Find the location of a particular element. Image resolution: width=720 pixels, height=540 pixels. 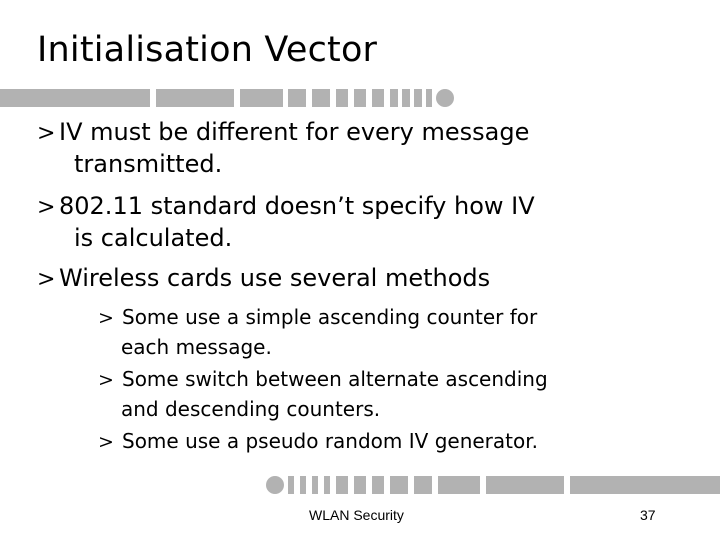

sub-bullet-text: Some switch between alternate ascending is located at coordinates (335, 379).